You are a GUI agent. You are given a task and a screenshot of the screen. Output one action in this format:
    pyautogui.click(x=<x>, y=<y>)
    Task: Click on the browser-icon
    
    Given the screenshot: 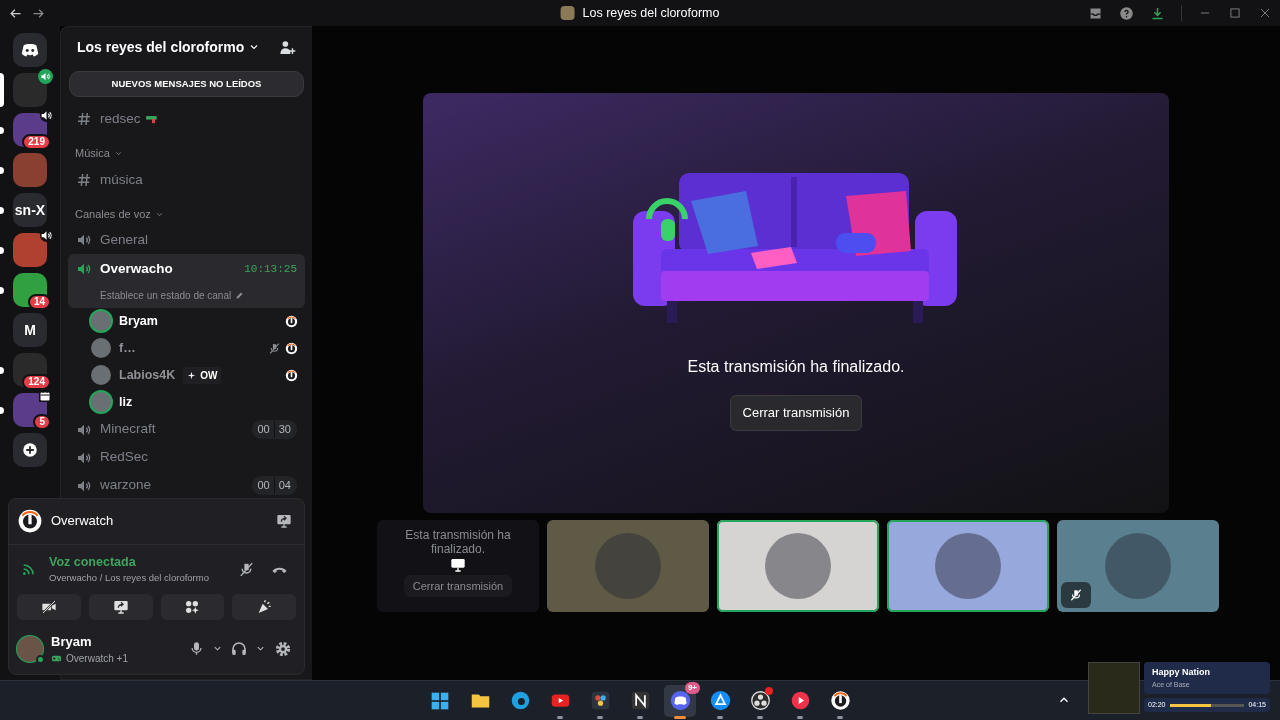 What is the action you would take?
    pyautogui.click(x=520, y=700)
    